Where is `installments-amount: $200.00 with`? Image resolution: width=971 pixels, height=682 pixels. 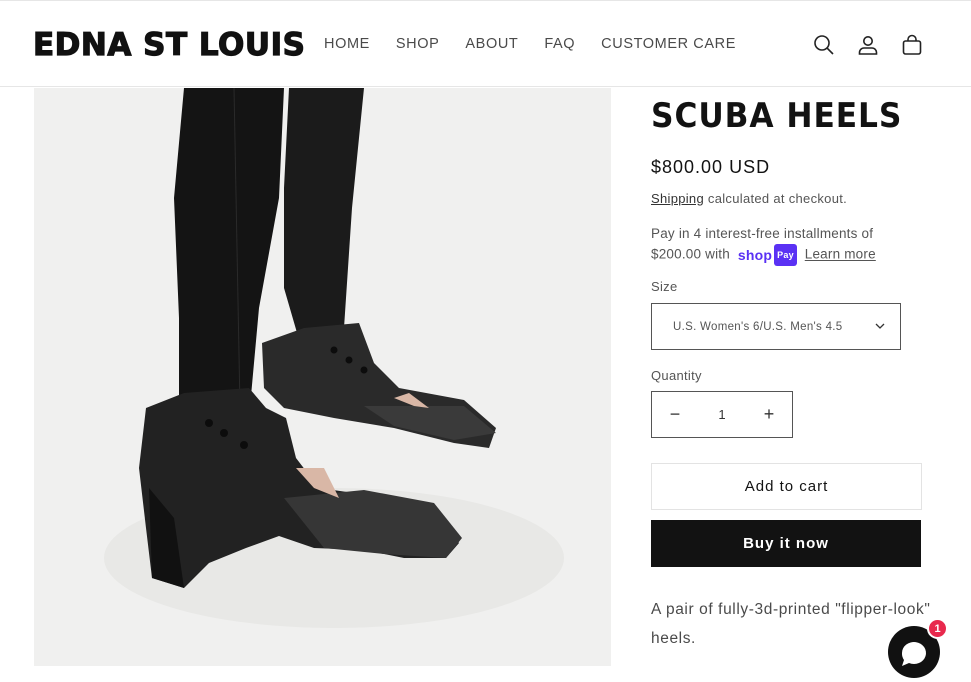
installments-amount: $200.00 with is located at coordinates (690, 254).